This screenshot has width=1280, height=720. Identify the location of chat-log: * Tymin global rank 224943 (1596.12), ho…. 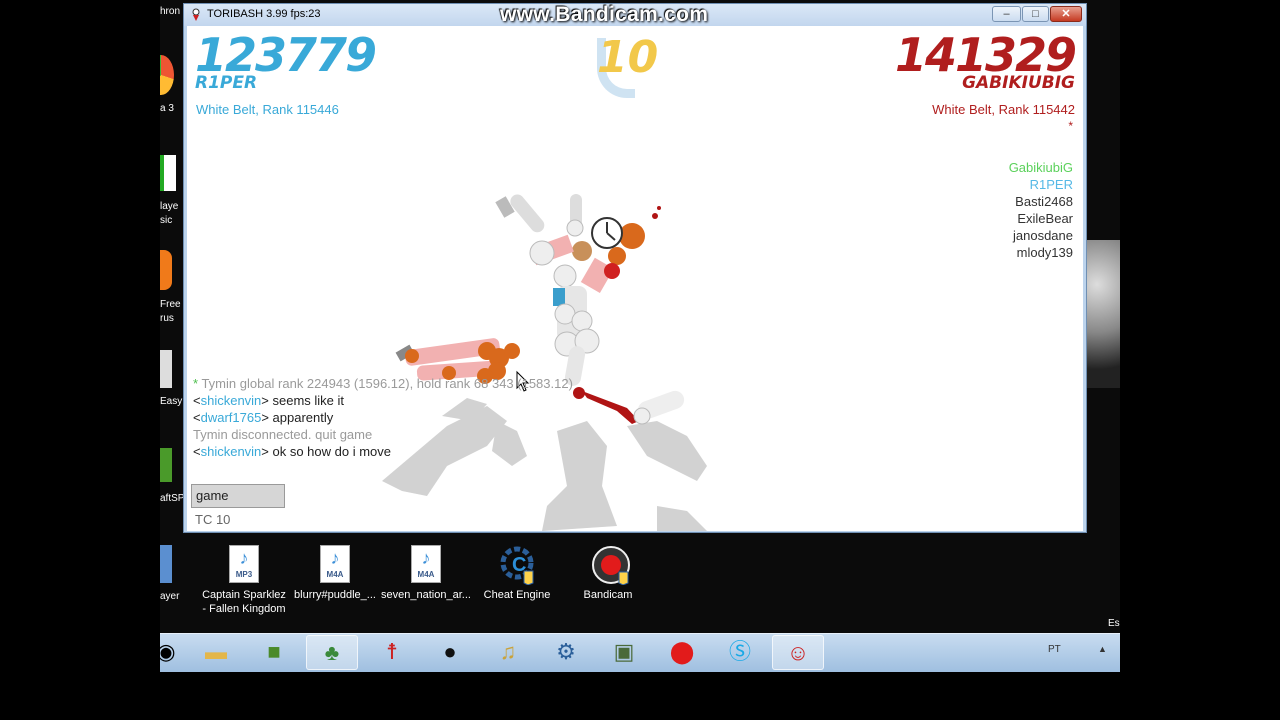
(383, 417).